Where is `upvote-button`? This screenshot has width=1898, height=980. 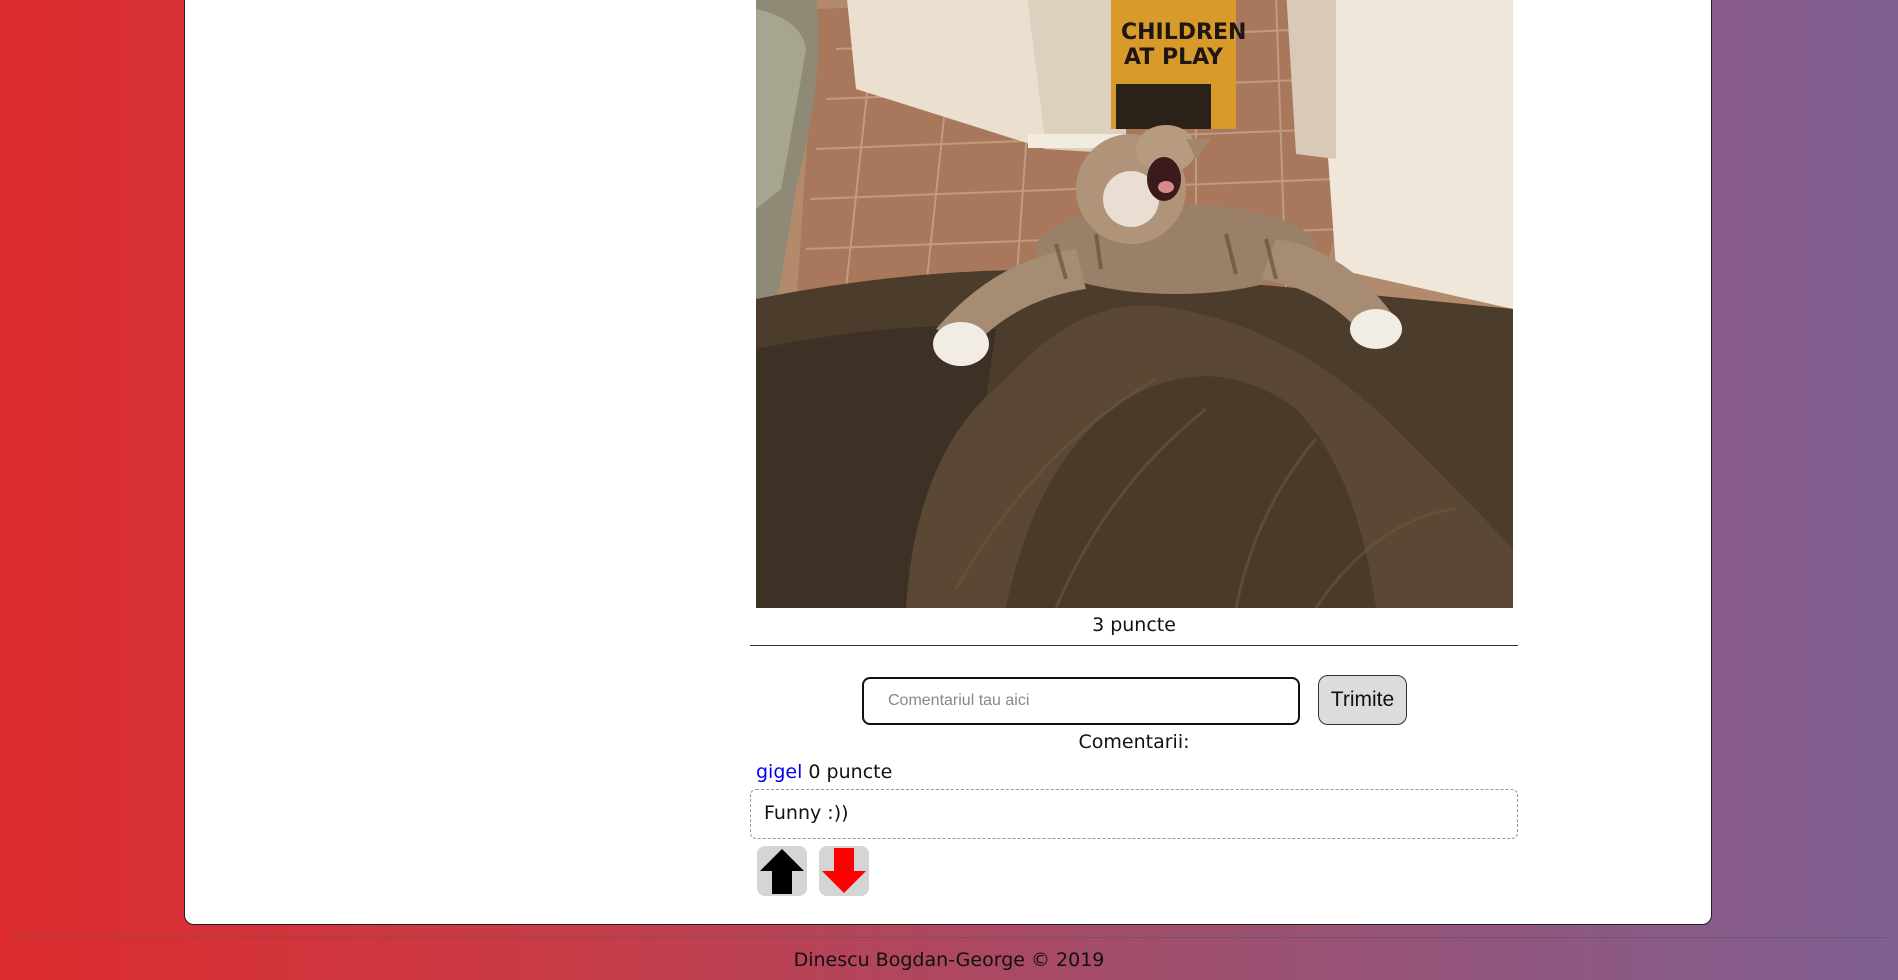
upvote-button is located at coordinates (782, 871).